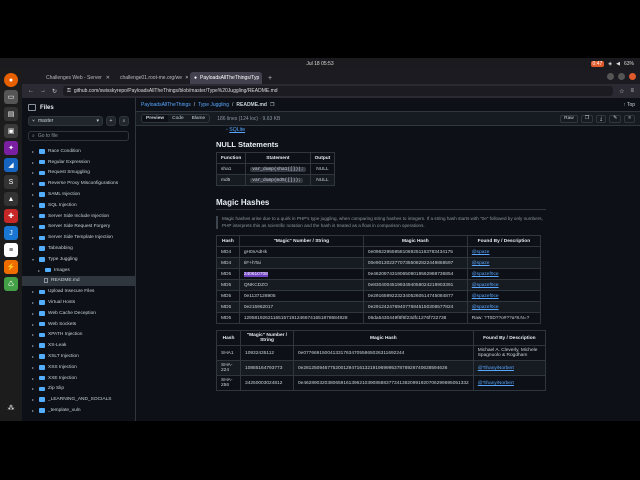 The image size is (640, 480). I want to click on table-cell: SHA1, so click(228, 353).